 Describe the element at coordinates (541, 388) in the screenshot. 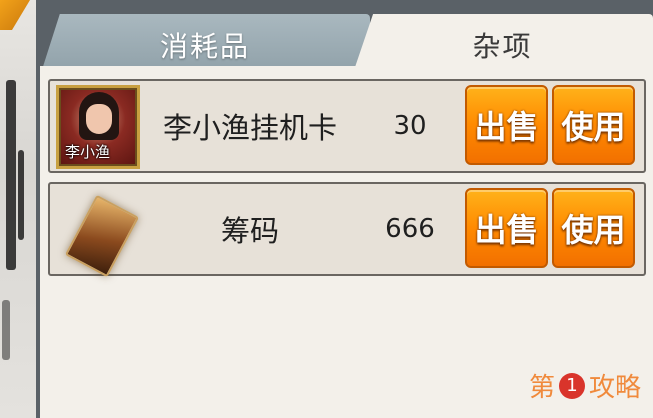

I see `watermark-prefix: 第` at that location.